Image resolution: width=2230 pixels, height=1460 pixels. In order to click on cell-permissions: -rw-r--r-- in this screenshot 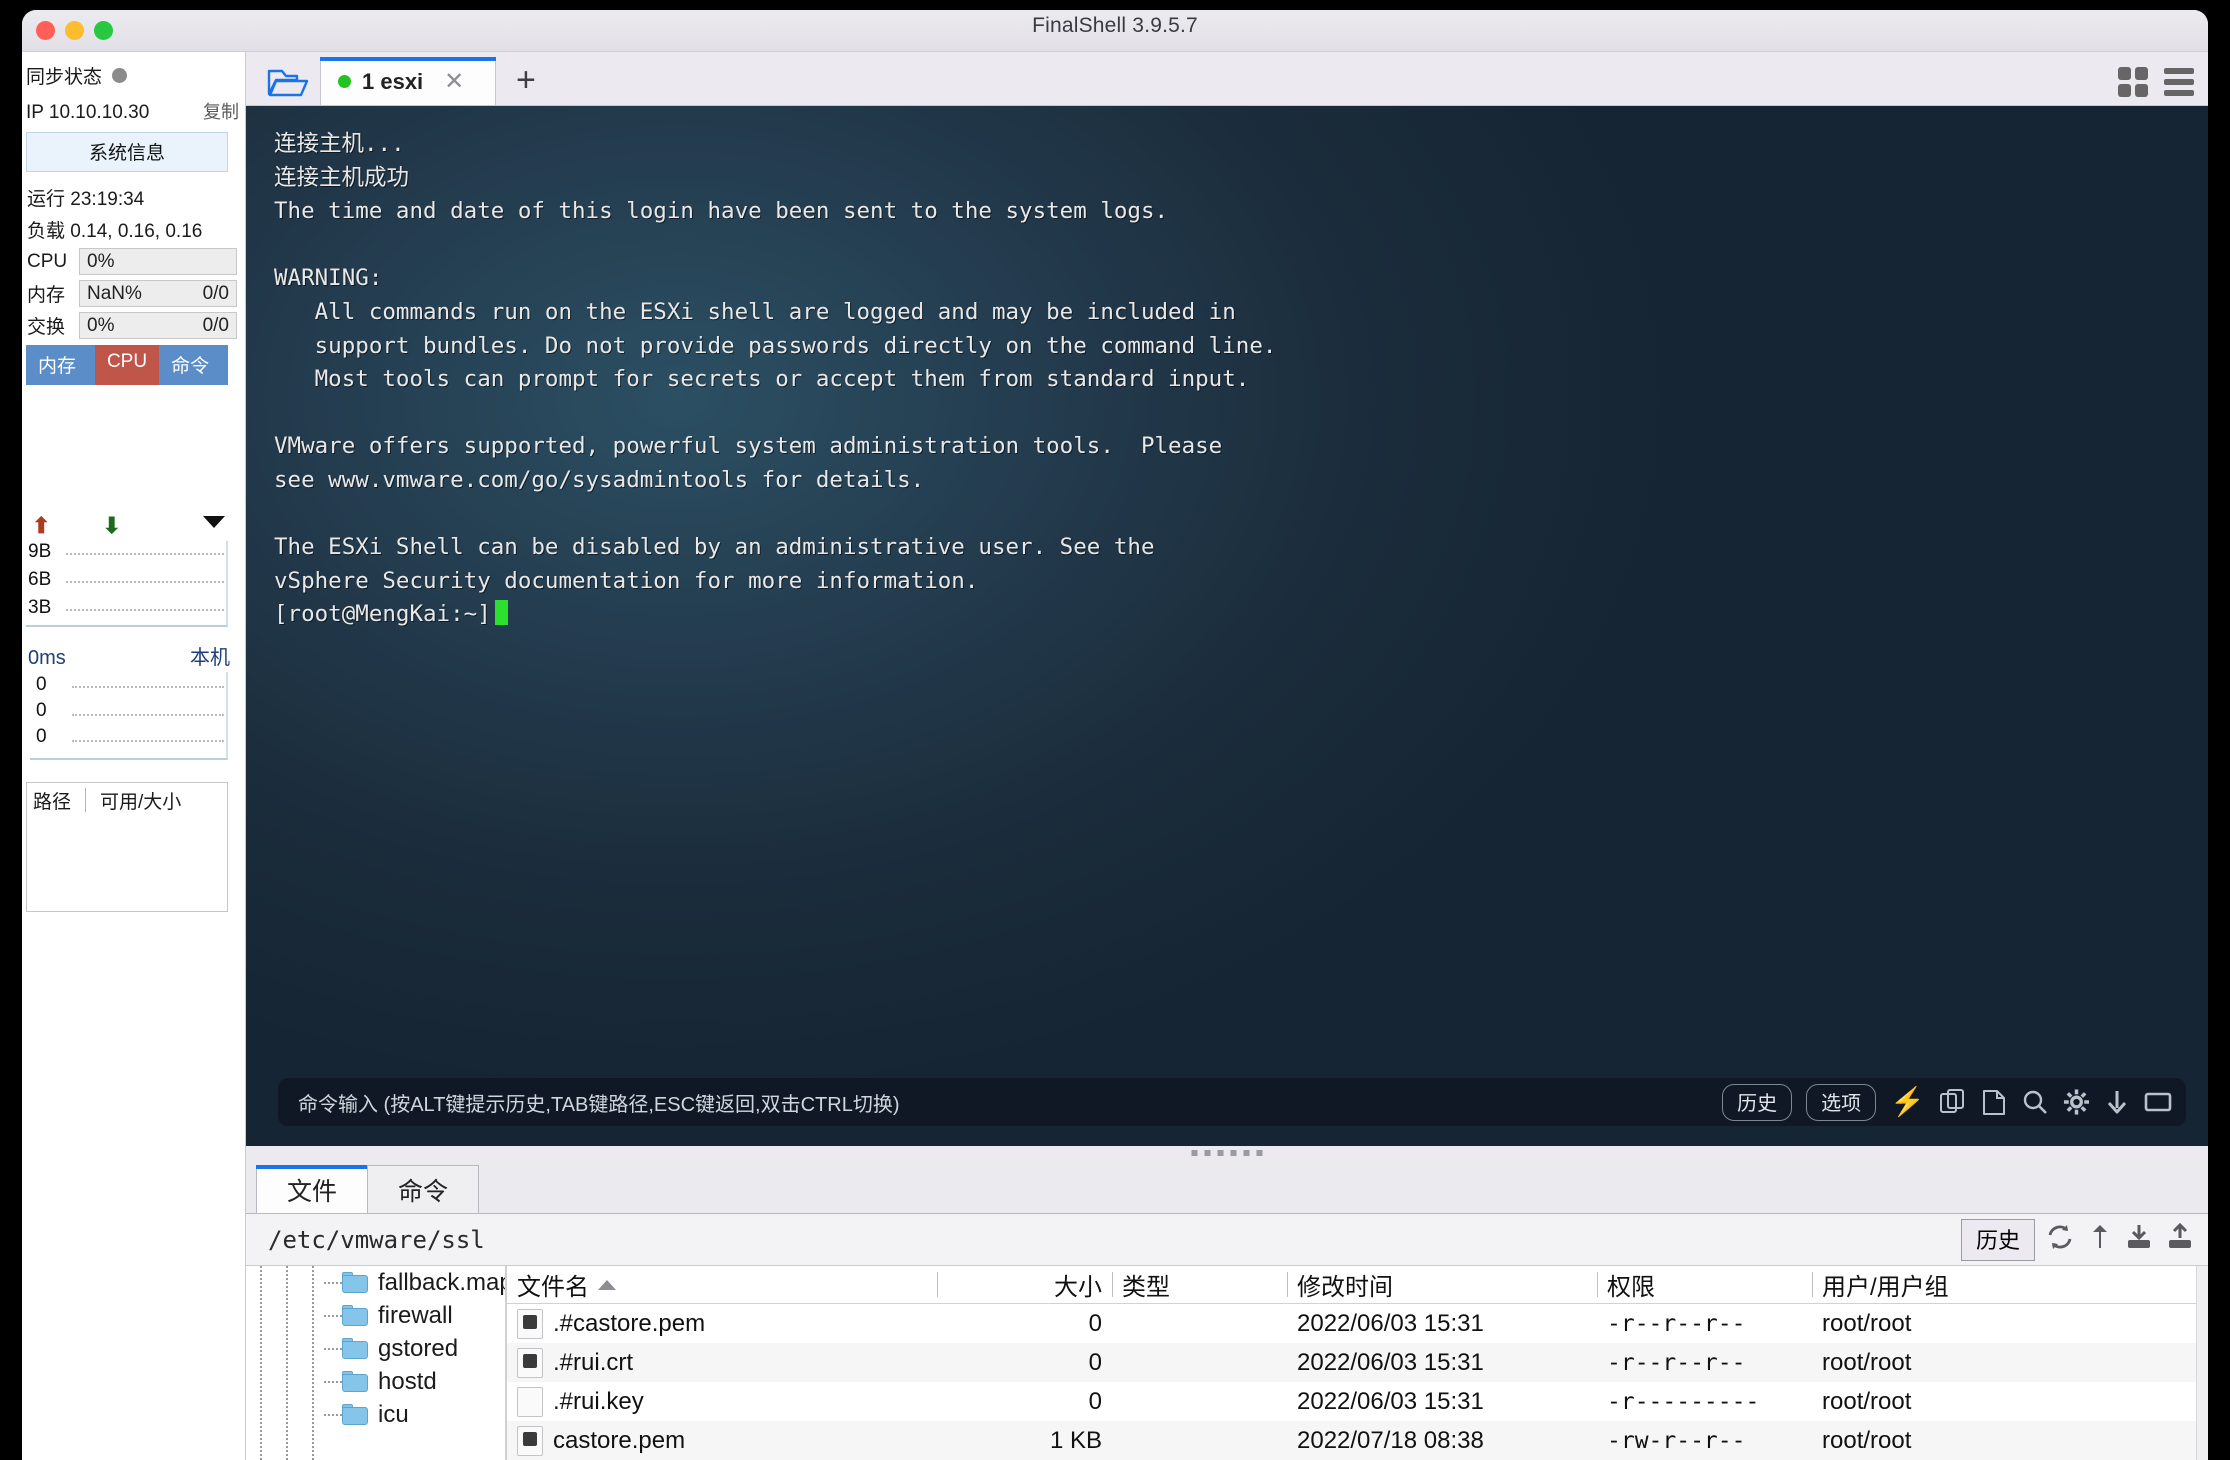, I will do `click(1676, 1440)`.